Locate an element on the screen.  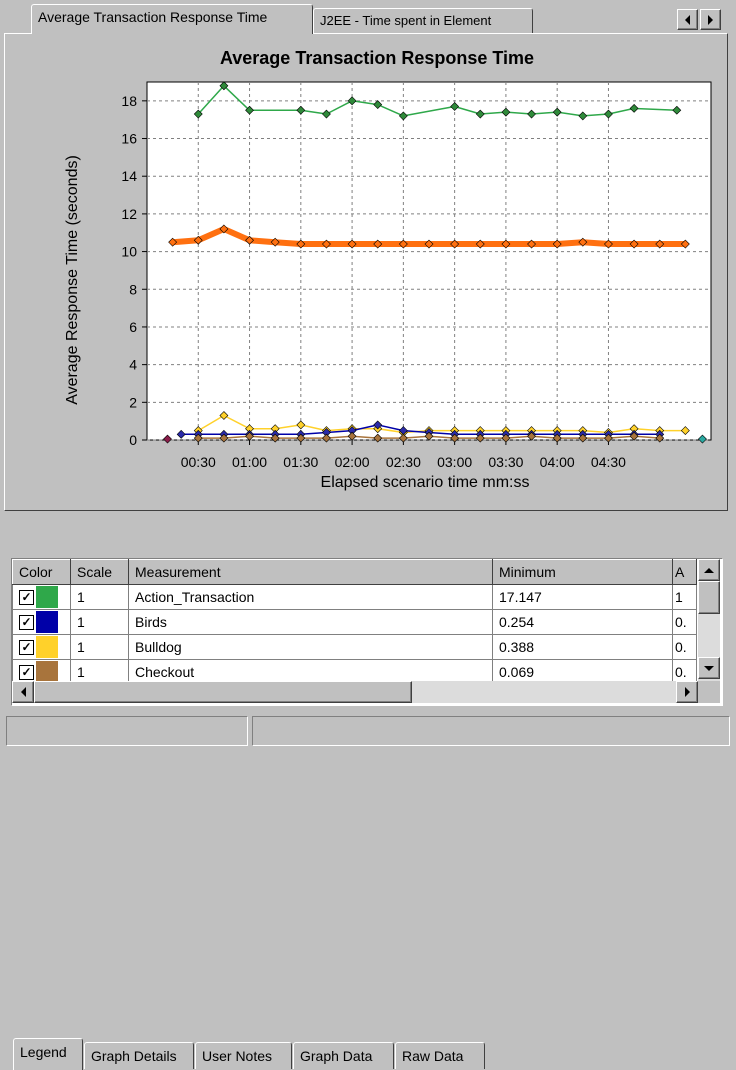
col-average-header: A is located at coordinates (684, 572).